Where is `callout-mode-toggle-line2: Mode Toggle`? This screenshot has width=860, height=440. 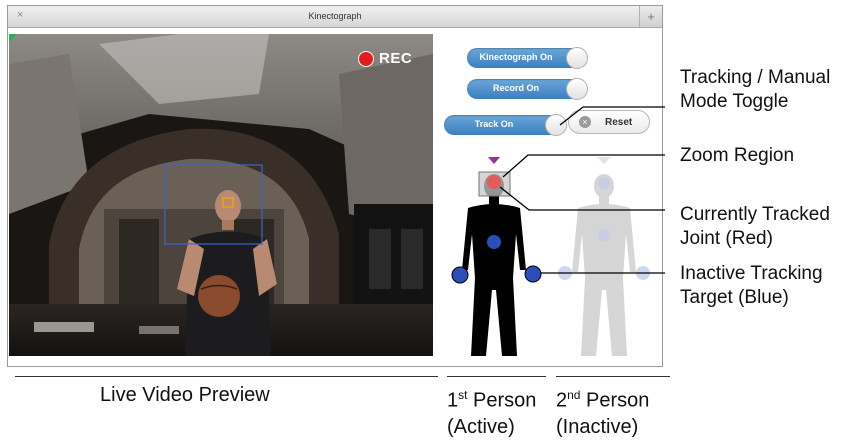 callout-mode-toggle-line2: Mode Toggle is located at coordinates (734, 101).